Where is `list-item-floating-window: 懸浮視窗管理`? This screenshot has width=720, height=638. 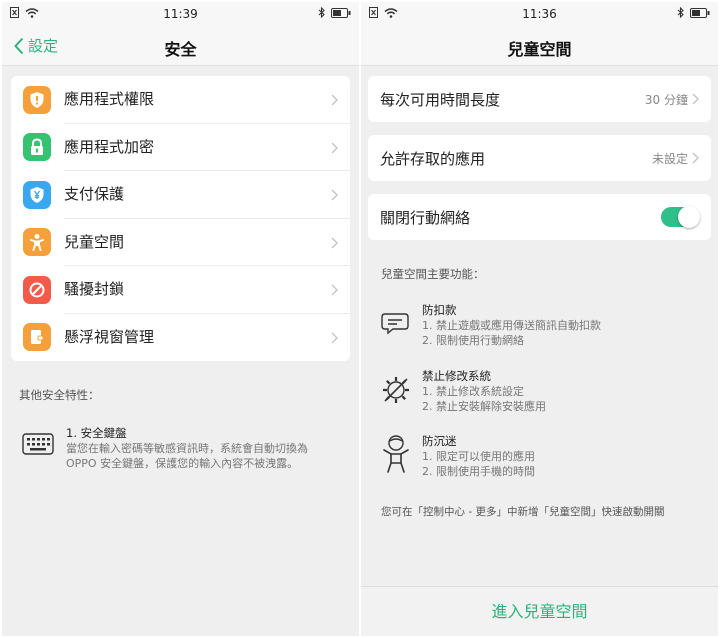 list-item-floating-window: 懸浮視窗管理 is located at coordinates (180, 337).